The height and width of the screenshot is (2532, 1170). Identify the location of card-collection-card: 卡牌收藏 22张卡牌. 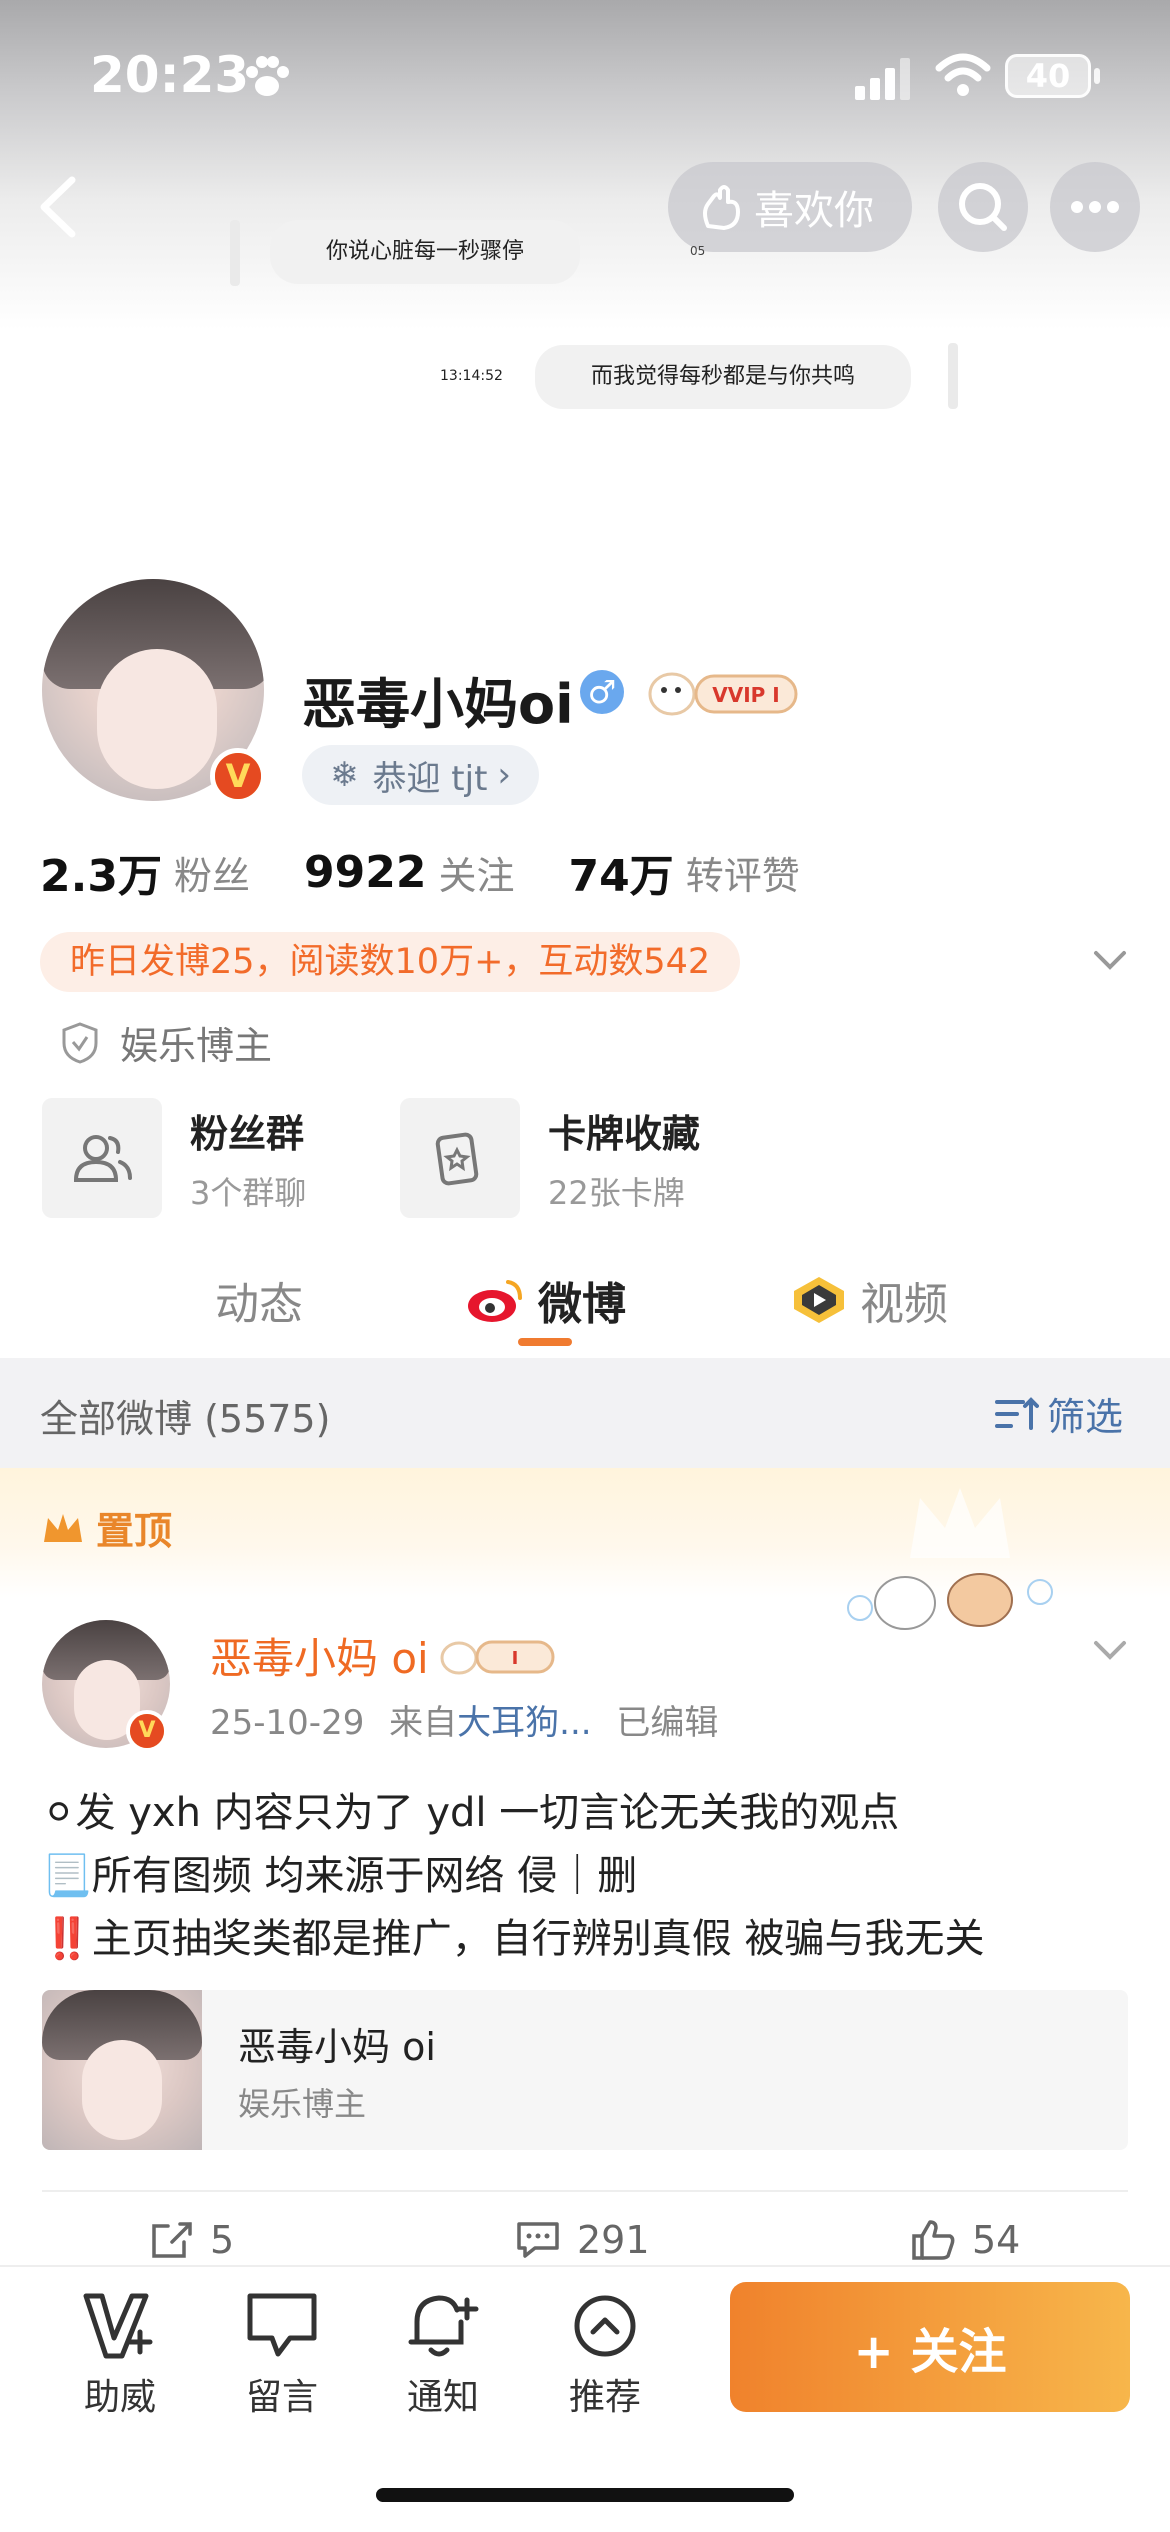
(550, 1158).